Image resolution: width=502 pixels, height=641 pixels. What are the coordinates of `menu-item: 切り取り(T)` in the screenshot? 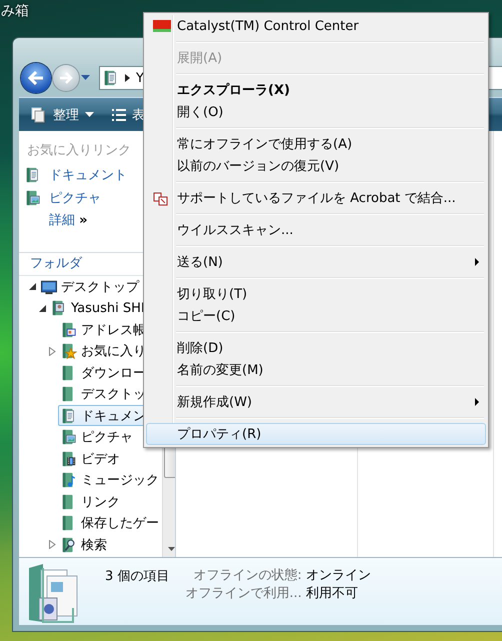 It's located at (316, 294).